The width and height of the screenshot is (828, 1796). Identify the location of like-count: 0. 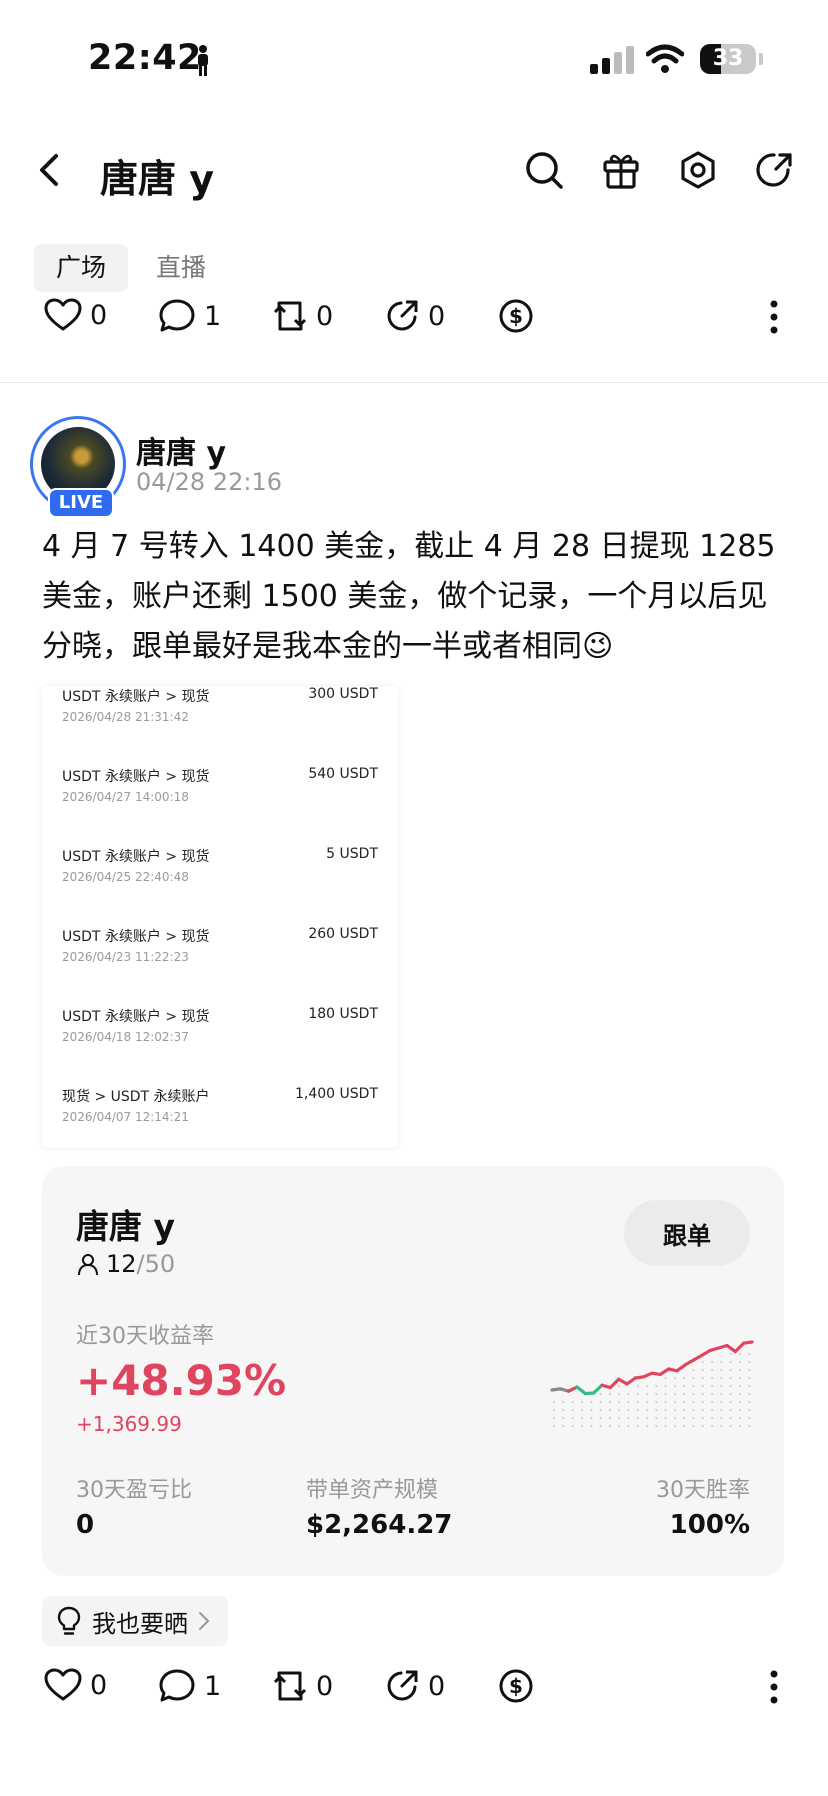
(99, 1685).